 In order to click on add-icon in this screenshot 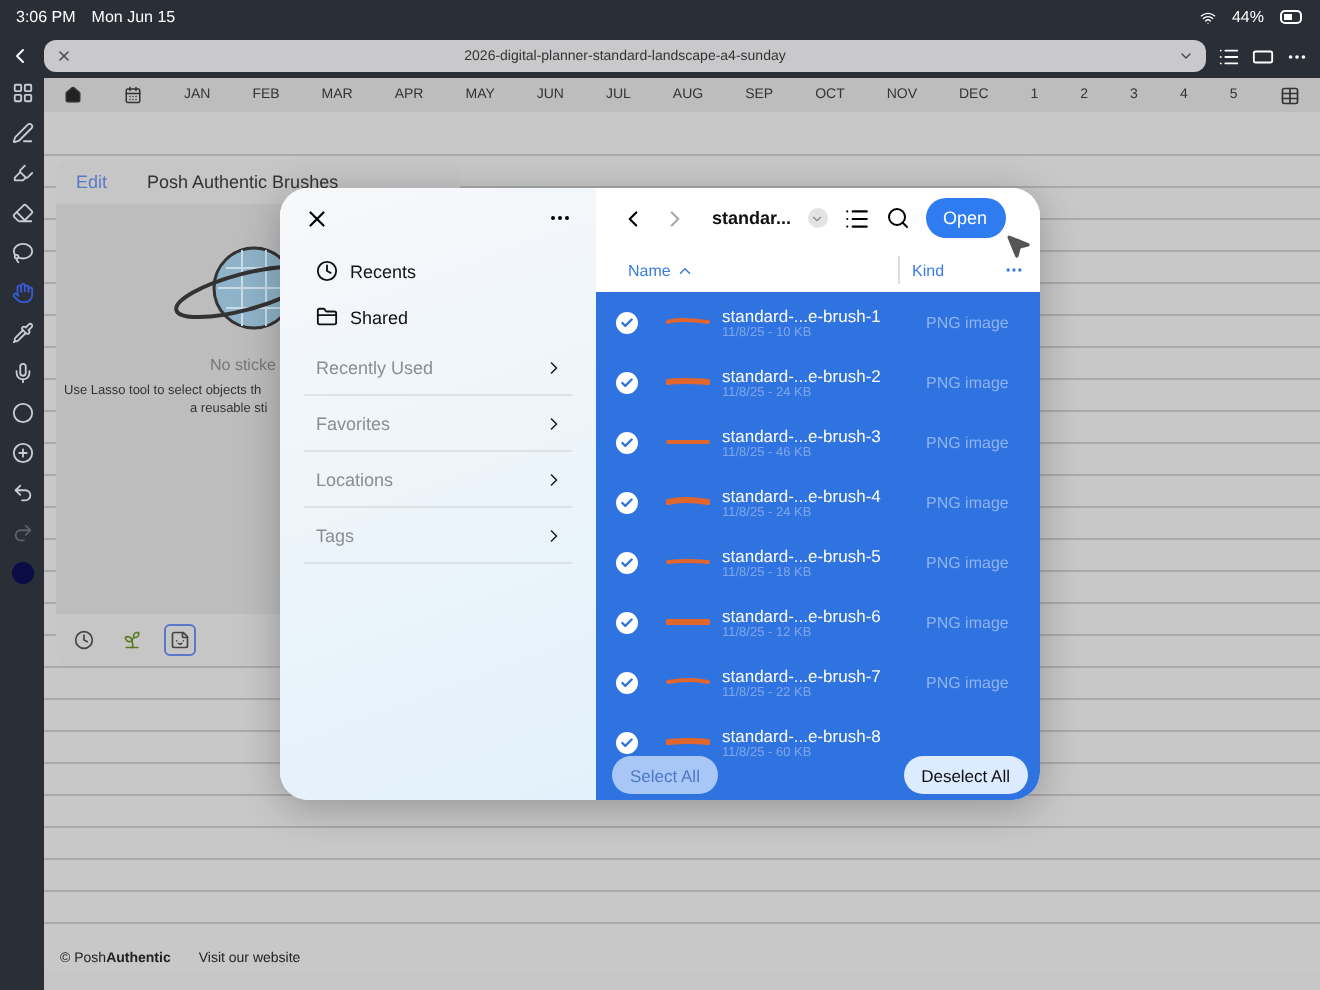, I will do `click(22, 452)`.